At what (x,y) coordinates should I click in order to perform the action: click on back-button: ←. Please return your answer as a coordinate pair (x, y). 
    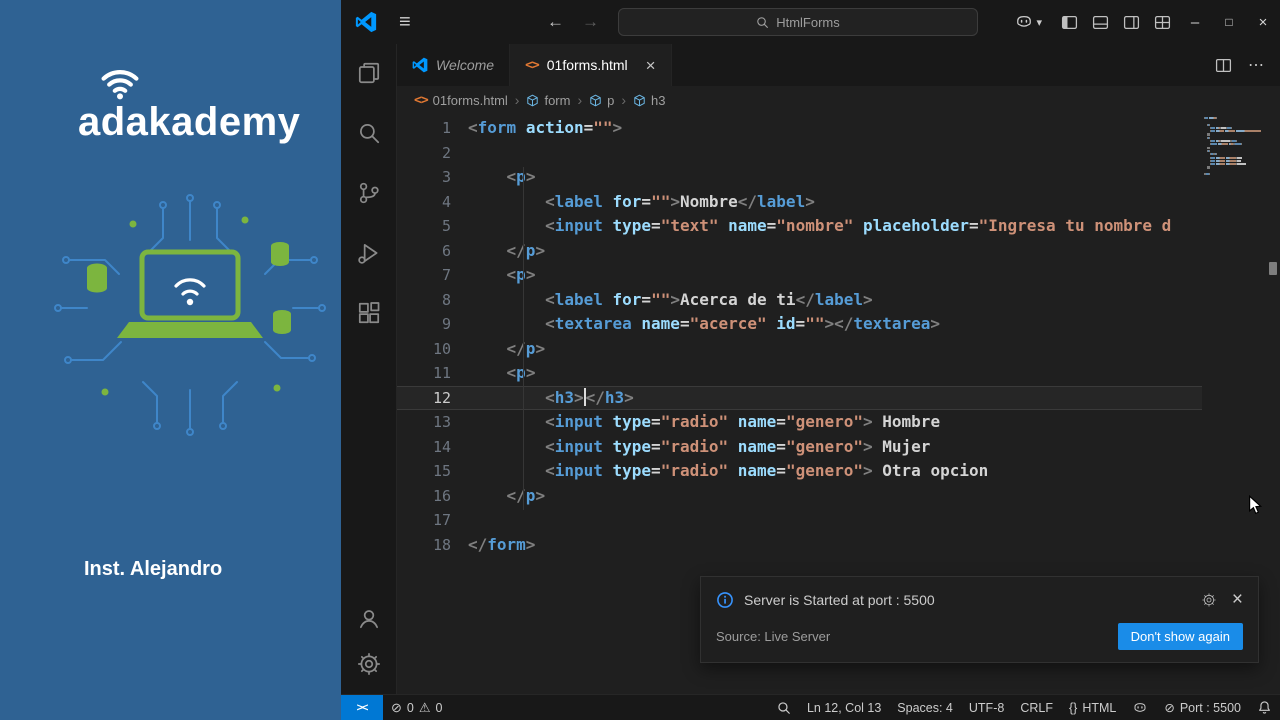
    Looking at the image, I should click on (555, 22).